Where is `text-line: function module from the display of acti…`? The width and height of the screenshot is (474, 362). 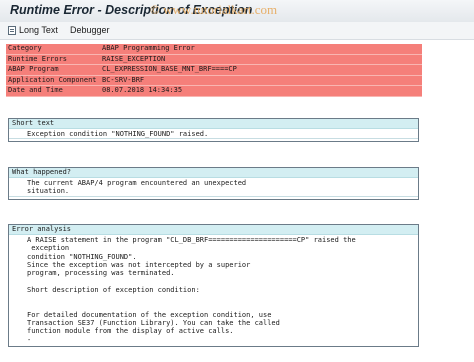 text-line: function module from the display of acti… is located at coordinates (130, 331).